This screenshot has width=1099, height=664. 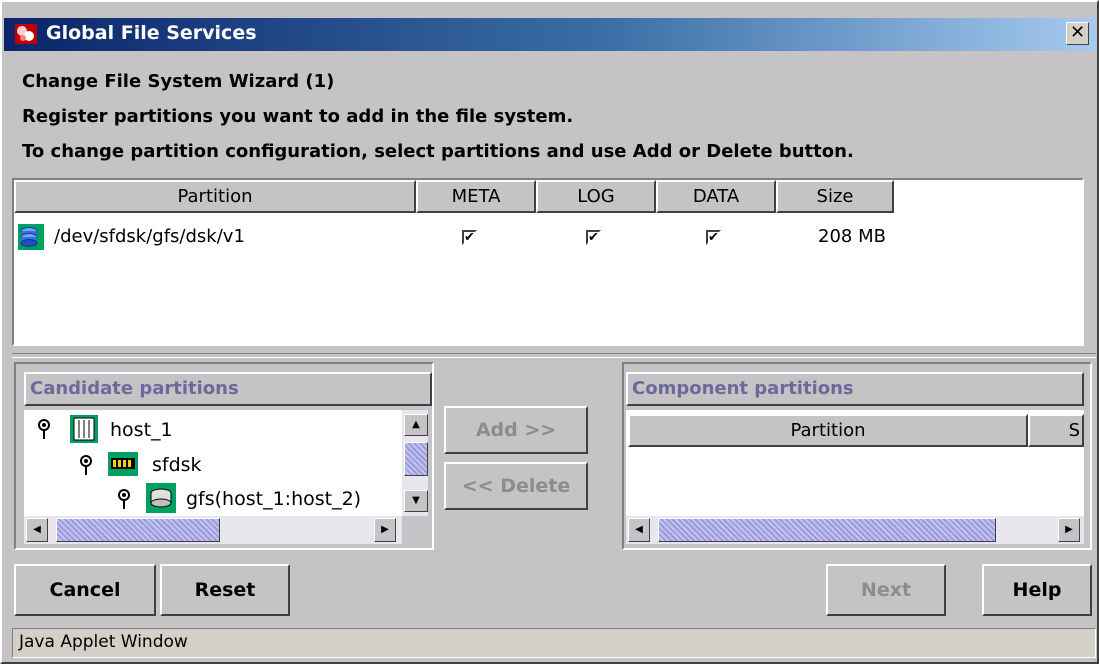 I want to click on cancel-button: Cancel, so click(x=85, y=590).